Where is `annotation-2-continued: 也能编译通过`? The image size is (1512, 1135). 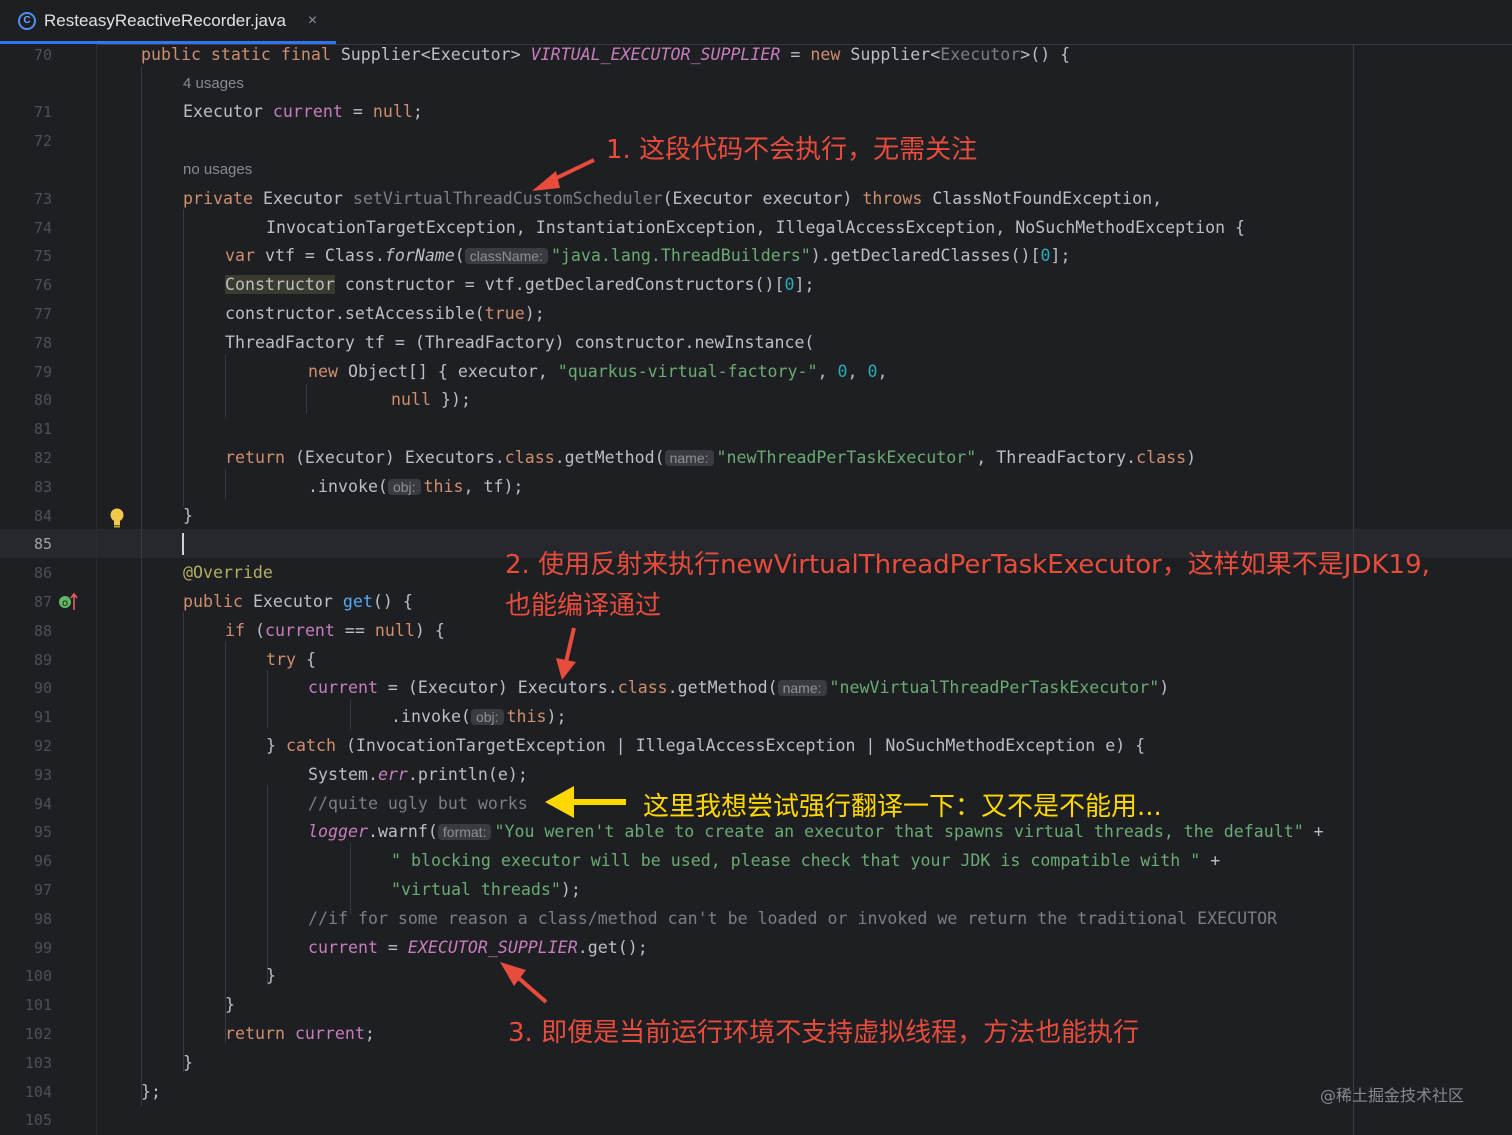 annotation-2-continued: 也能编译通过 is located at coordinates (583, 606).